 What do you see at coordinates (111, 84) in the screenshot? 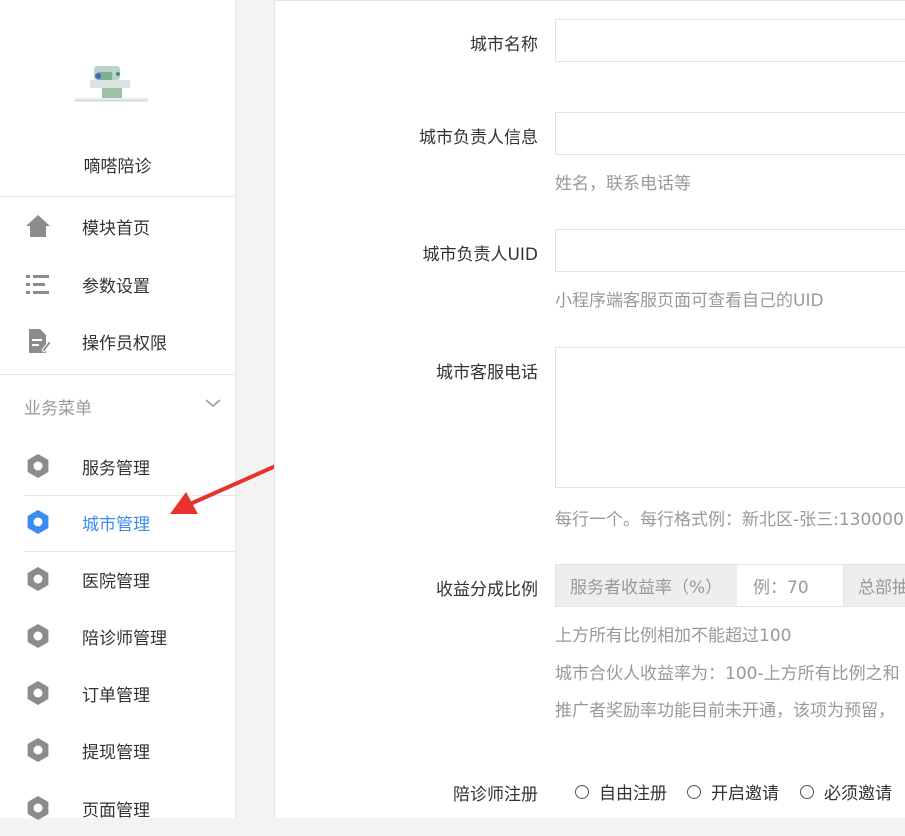
I see `app-logo` at bounding box center [111, 84].